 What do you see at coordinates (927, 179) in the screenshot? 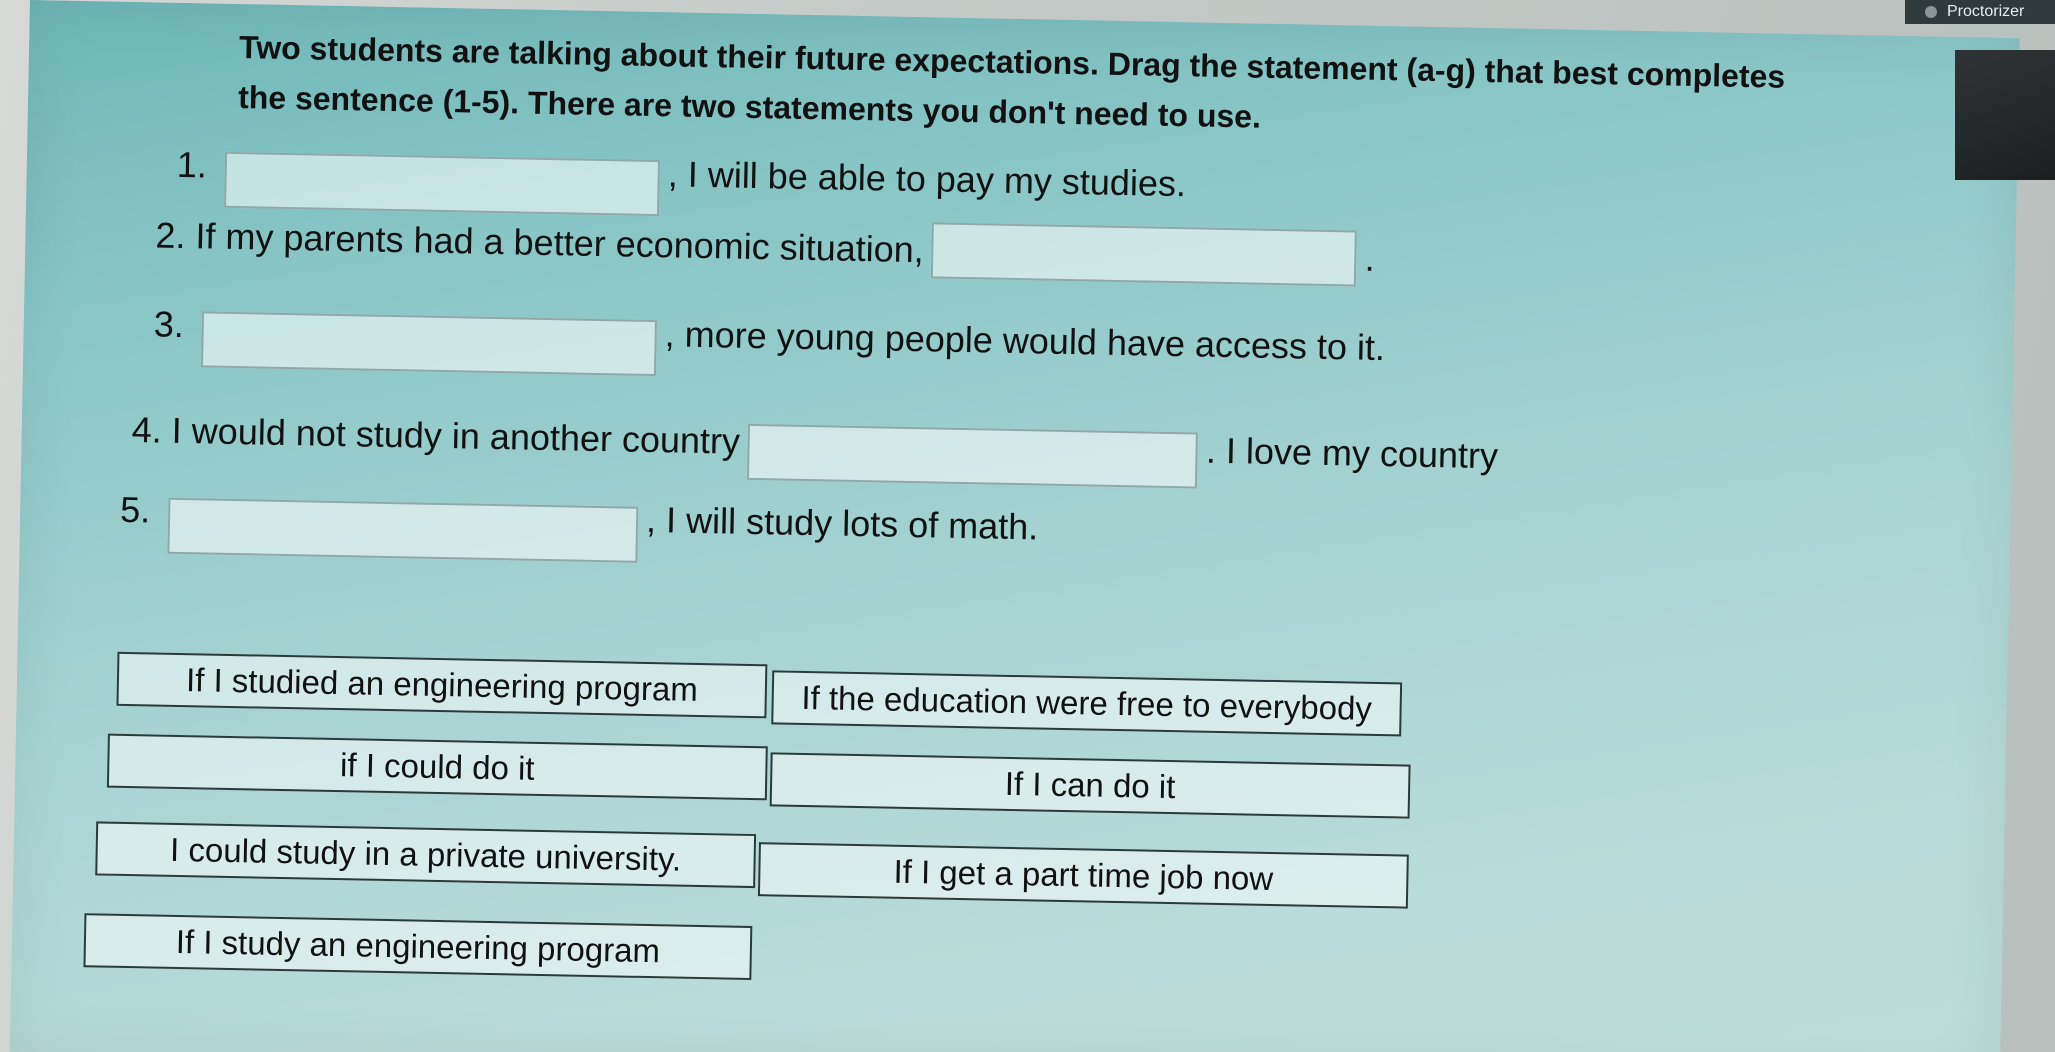
I see `question-text-after: , I will be able to pay my studies.` at bounding box center [927, 179].